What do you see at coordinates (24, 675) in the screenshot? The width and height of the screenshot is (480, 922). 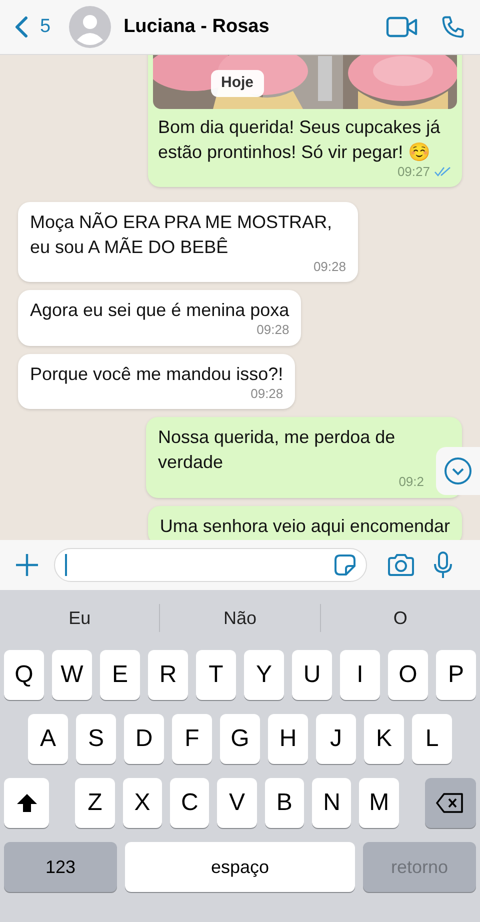 I see `key: Q` at bounding box center [24, 675].